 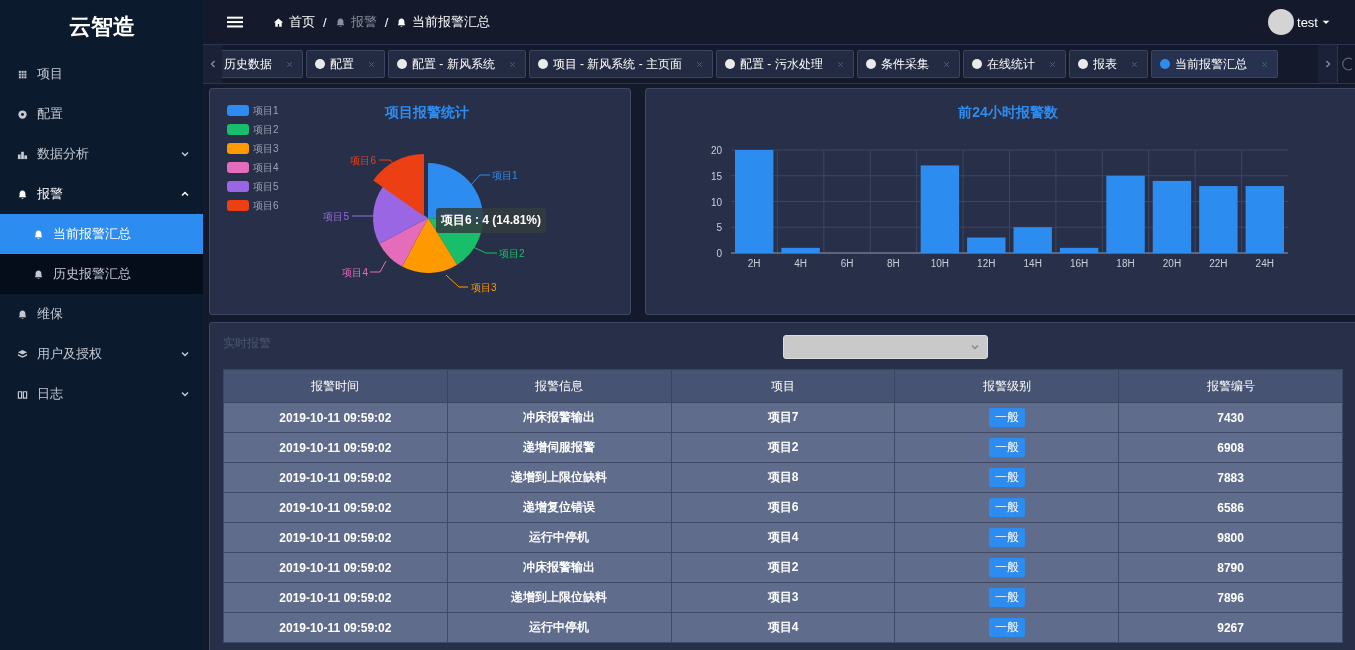 What do you see at coordinates (266, 205) in the screenshot?
I see `legend-label: 项目6` at bounding box center [266, 205].